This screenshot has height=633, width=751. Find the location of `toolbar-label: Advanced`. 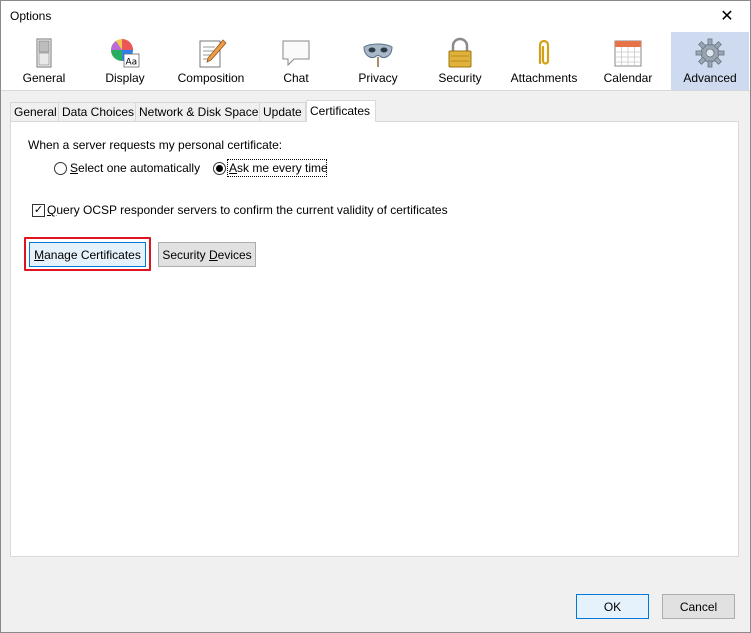

toolbar-label: Advanced is located at coordinates (710, 78).